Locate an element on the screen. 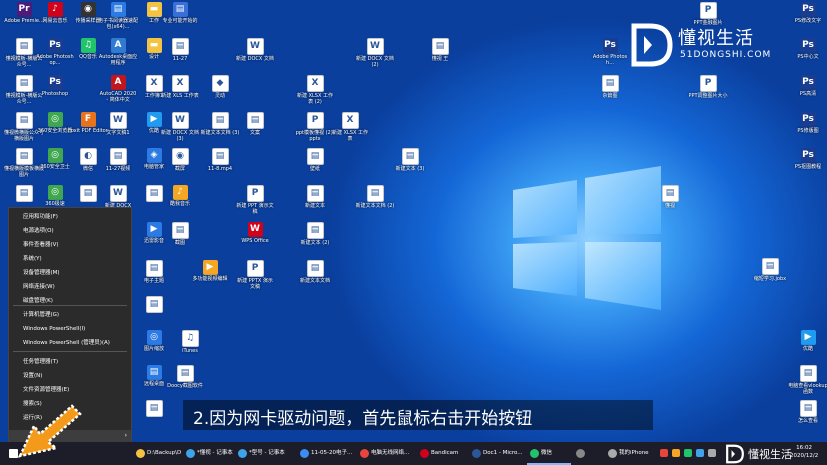  file-icon: X is located at coordinates (315, 83).